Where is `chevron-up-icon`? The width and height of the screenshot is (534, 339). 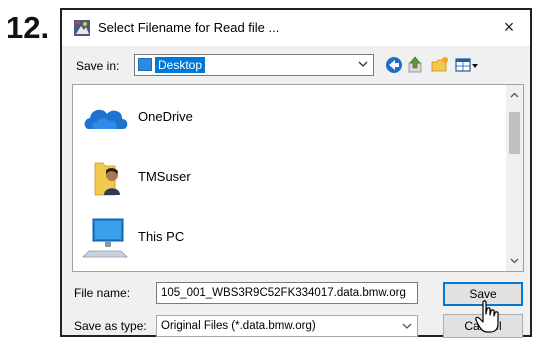
chevron-up-icon is located at coordinates (514, 95).